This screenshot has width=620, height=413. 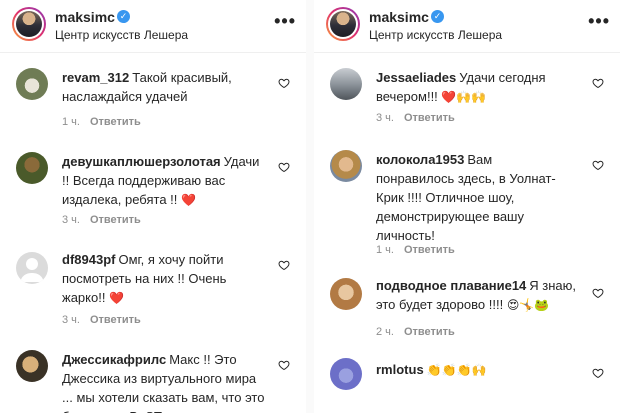 I want to click on default-avatar-icon, so click(x=32, y=270).